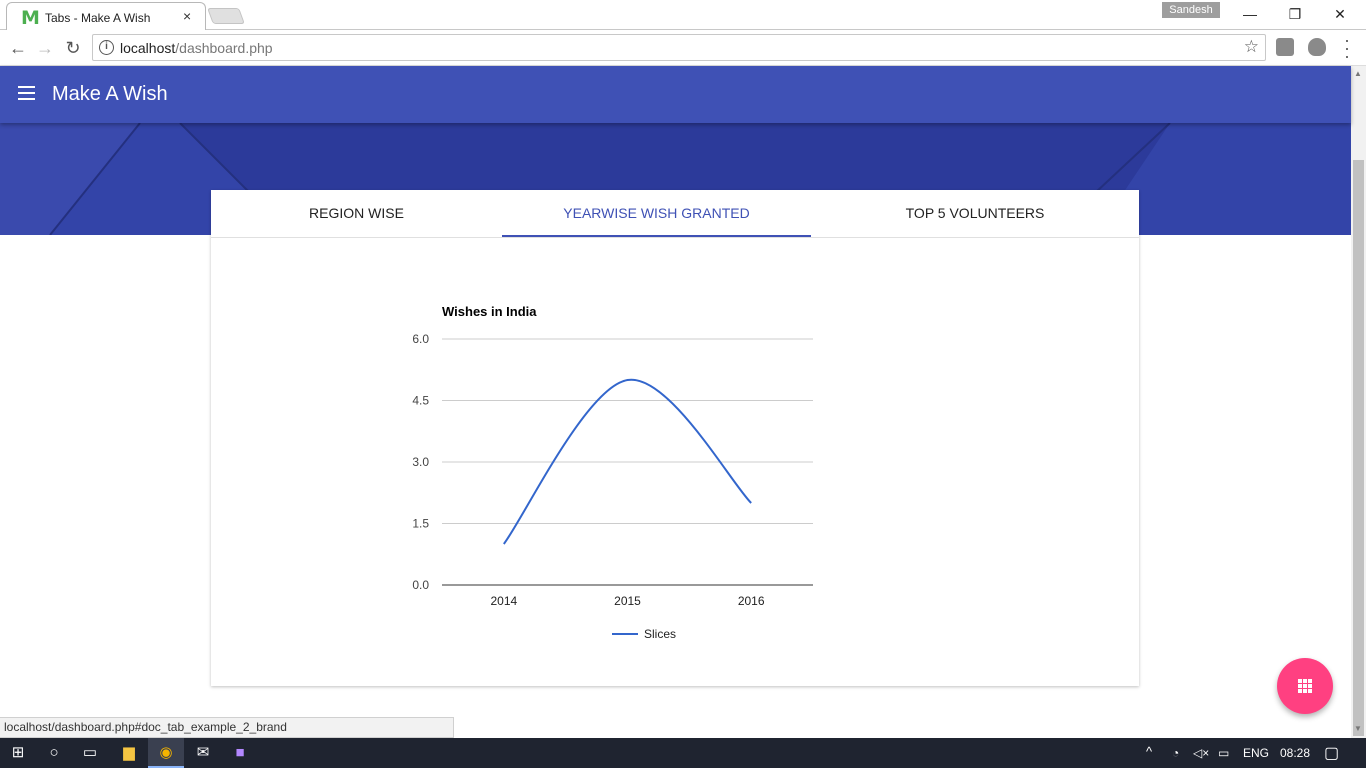  What do you see at coordinates (98, 18) in the screenshot?
I see `browser-tab-title: Tabs - Make A Wish` at bounding box center [98, 18].